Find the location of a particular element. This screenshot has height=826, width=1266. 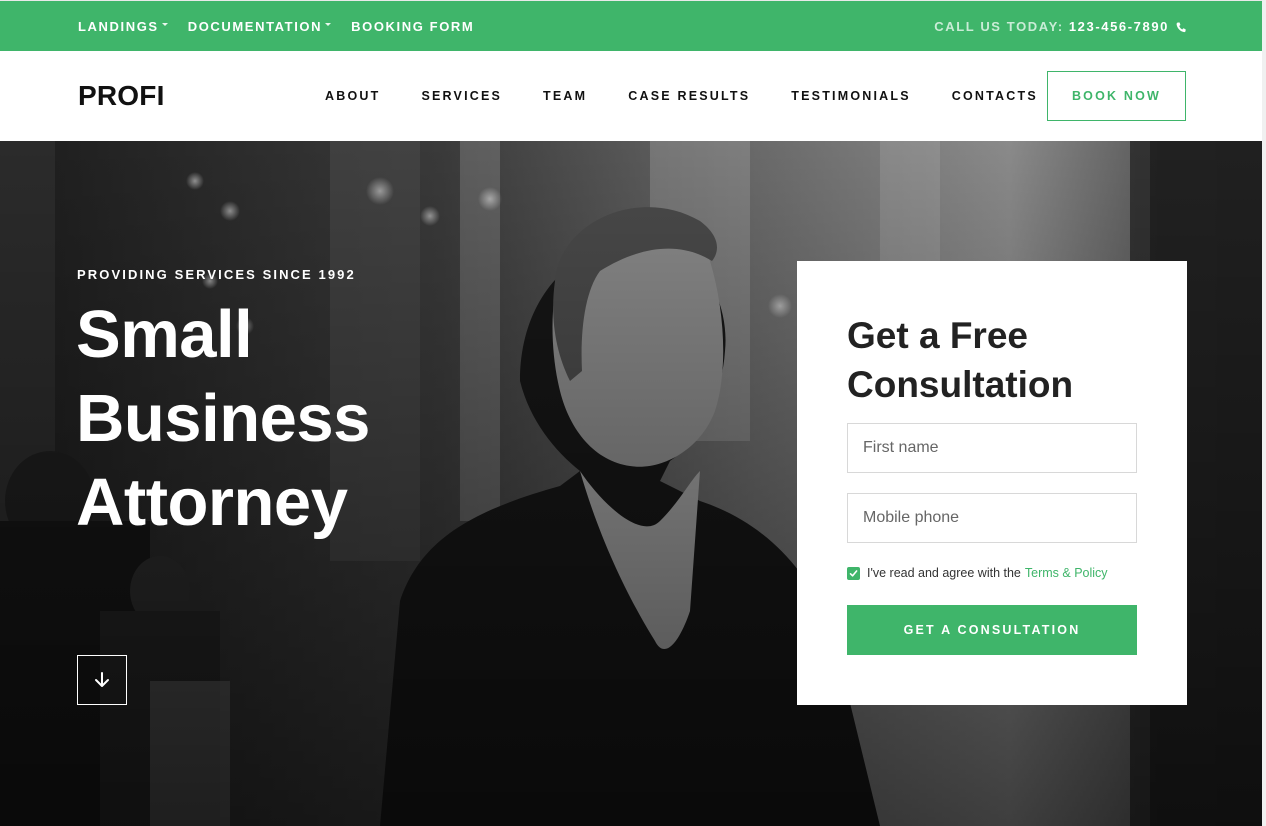

headline-line: Attorney is located at coordinates (212, 502).